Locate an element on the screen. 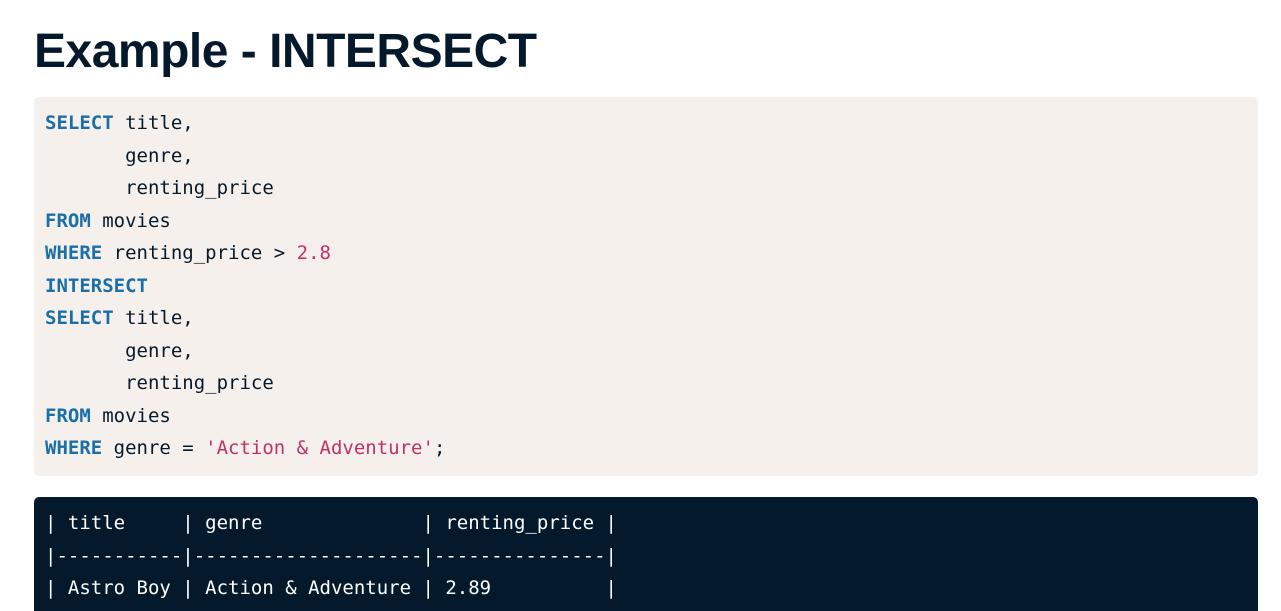 Image resolution: width=1281 pixels, height=611 pixels. code-line: WHERE renting_price > 2.8 is located at coordinates (651, 253).